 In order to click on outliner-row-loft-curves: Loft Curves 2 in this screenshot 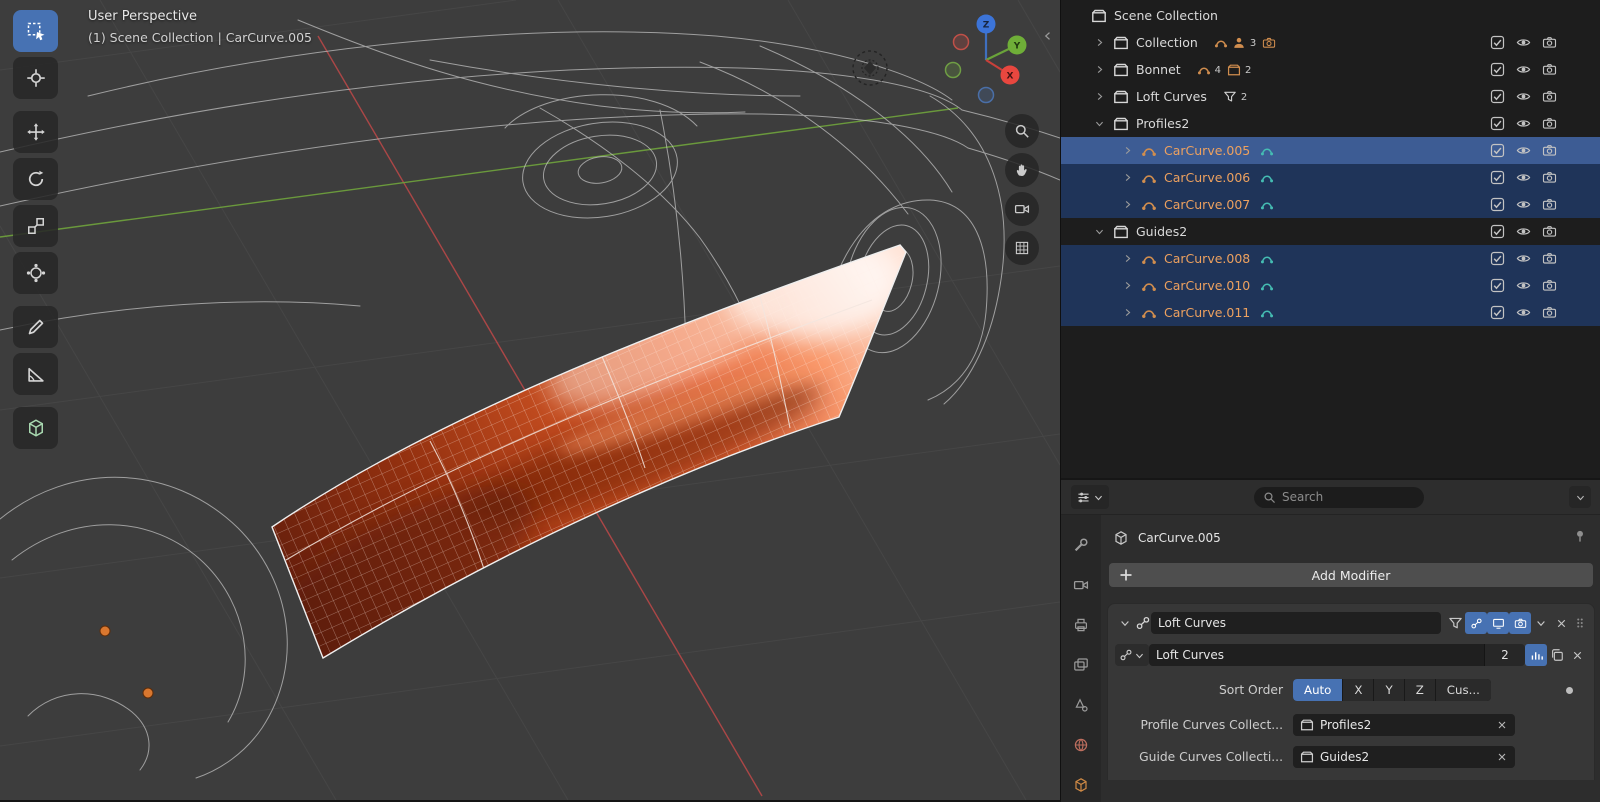, I will do `click(1330, 96)`.